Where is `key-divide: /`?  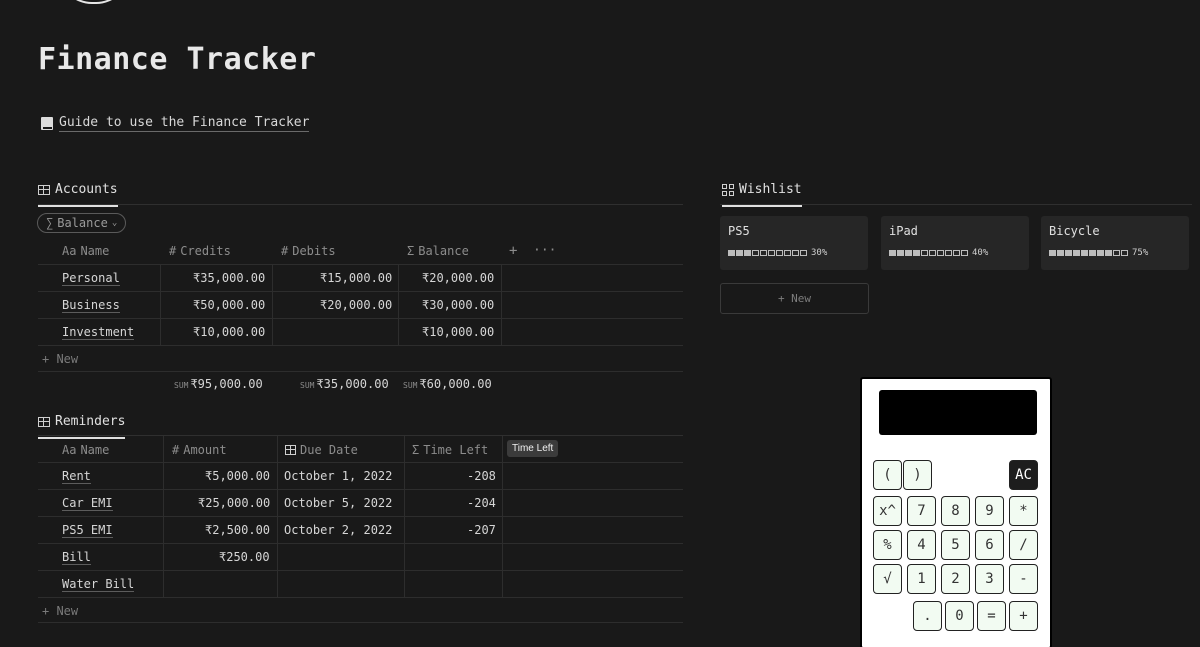
key-divide: / is located at coordinates (1023, 545).